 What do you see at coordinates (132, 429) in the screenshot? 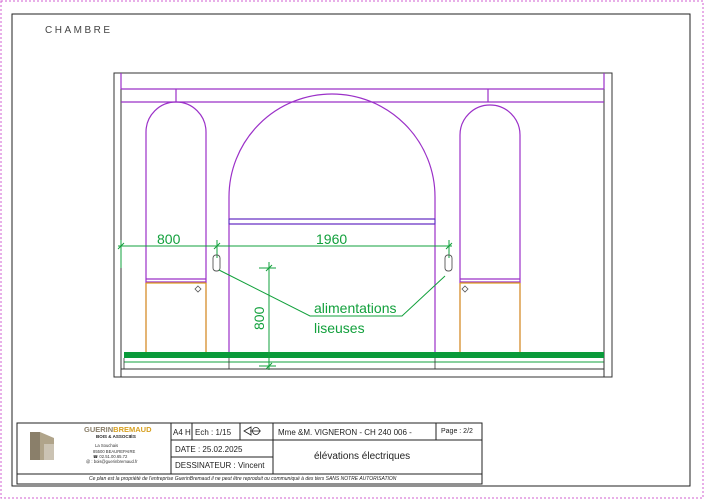
I see `company-name-b: BREMAUD` at bounding box center [132, 429].